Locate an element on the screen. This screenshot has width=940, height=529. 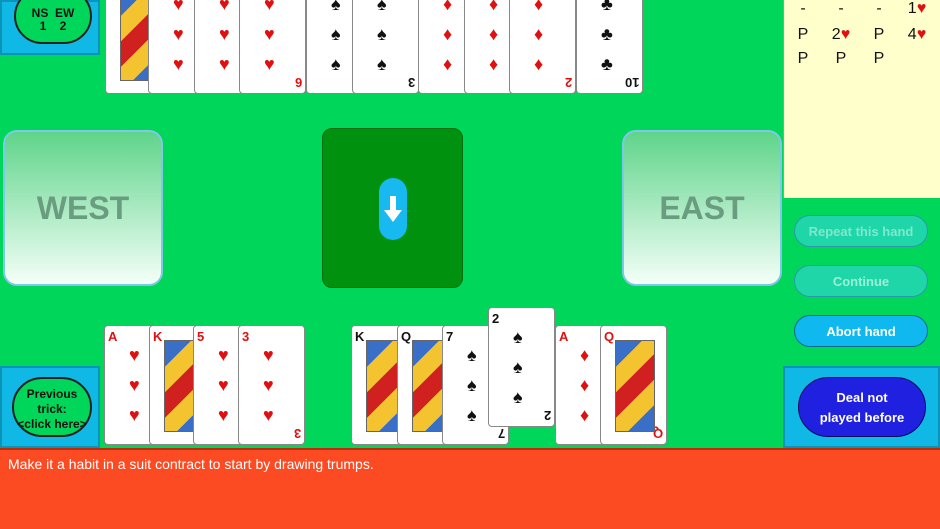
tricks-ns-count: 1 is located at coordinates (43, 26).